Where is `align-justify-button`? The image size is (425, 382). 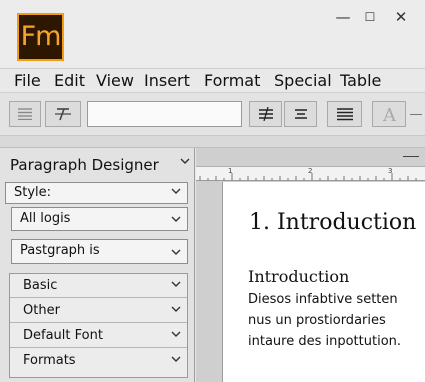 align-justify-button is located at coordinates (344, 114).